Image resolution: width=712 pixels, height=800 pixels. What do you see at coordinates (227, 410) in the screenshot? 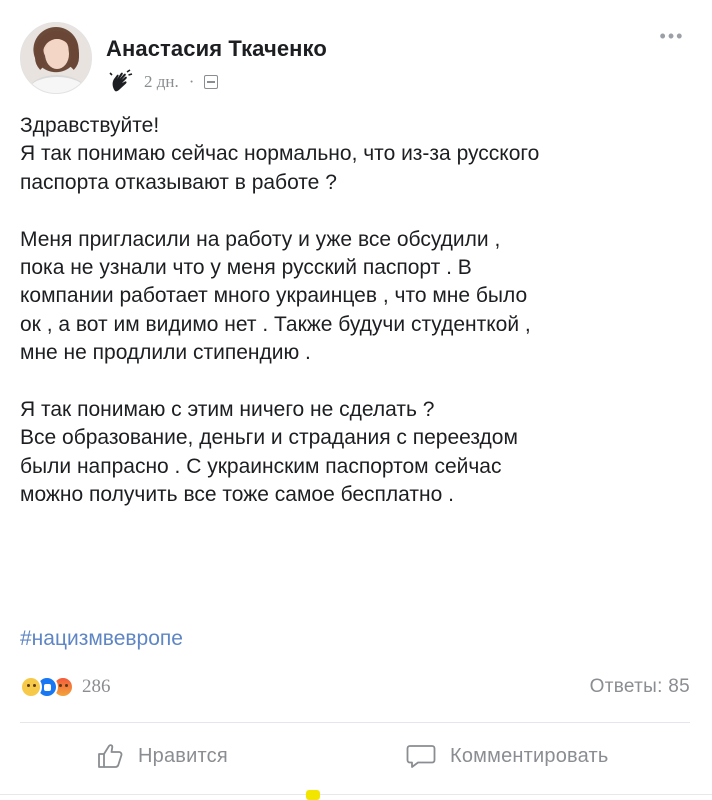
I see `body-line: Я так понимаю с этим ничего не сделать ?` at bounding box center [227, 410].